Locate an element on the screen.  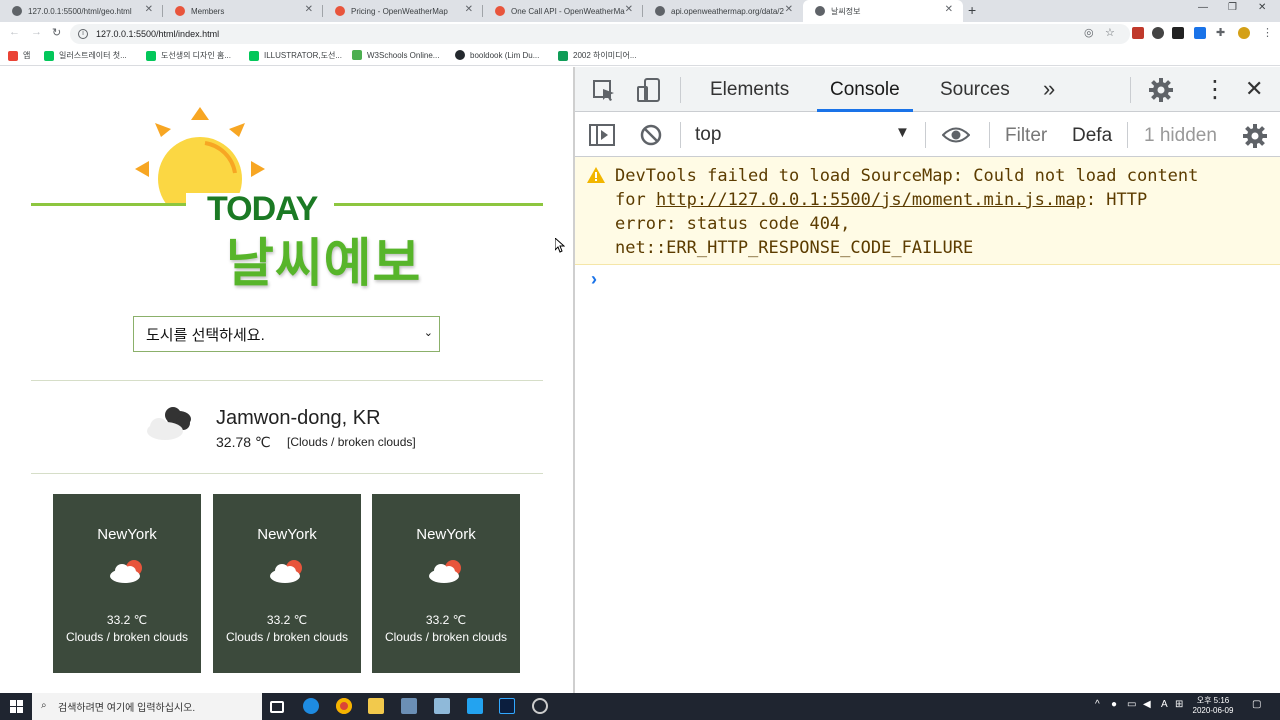
browser-tab: Pricing - OpenWeatherMap ✕ is located at coordinates (403, 11).